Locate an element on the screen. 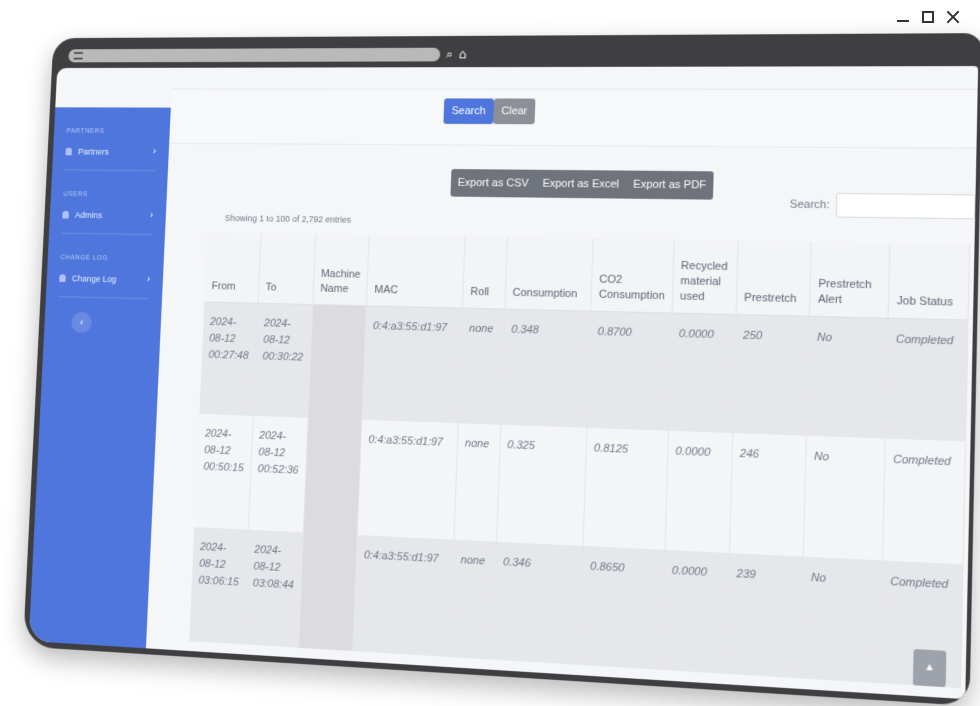 The width and height of the screenshot is (980, 706). address-bar-row: ⌕ ⌂ is located at coordinates (514, 53).